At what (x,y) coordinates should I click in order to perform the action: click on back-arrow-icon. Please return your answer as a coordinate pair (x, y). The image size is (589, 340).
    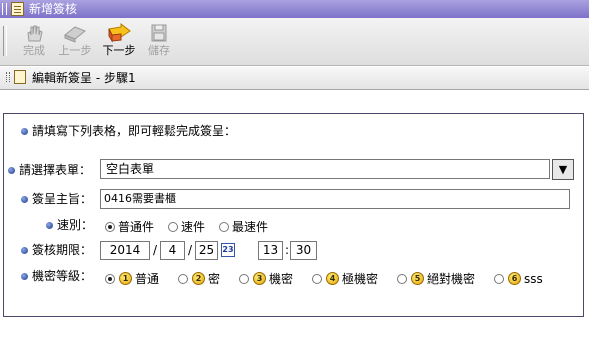
    Looking at the image, I should click on (75, 34).